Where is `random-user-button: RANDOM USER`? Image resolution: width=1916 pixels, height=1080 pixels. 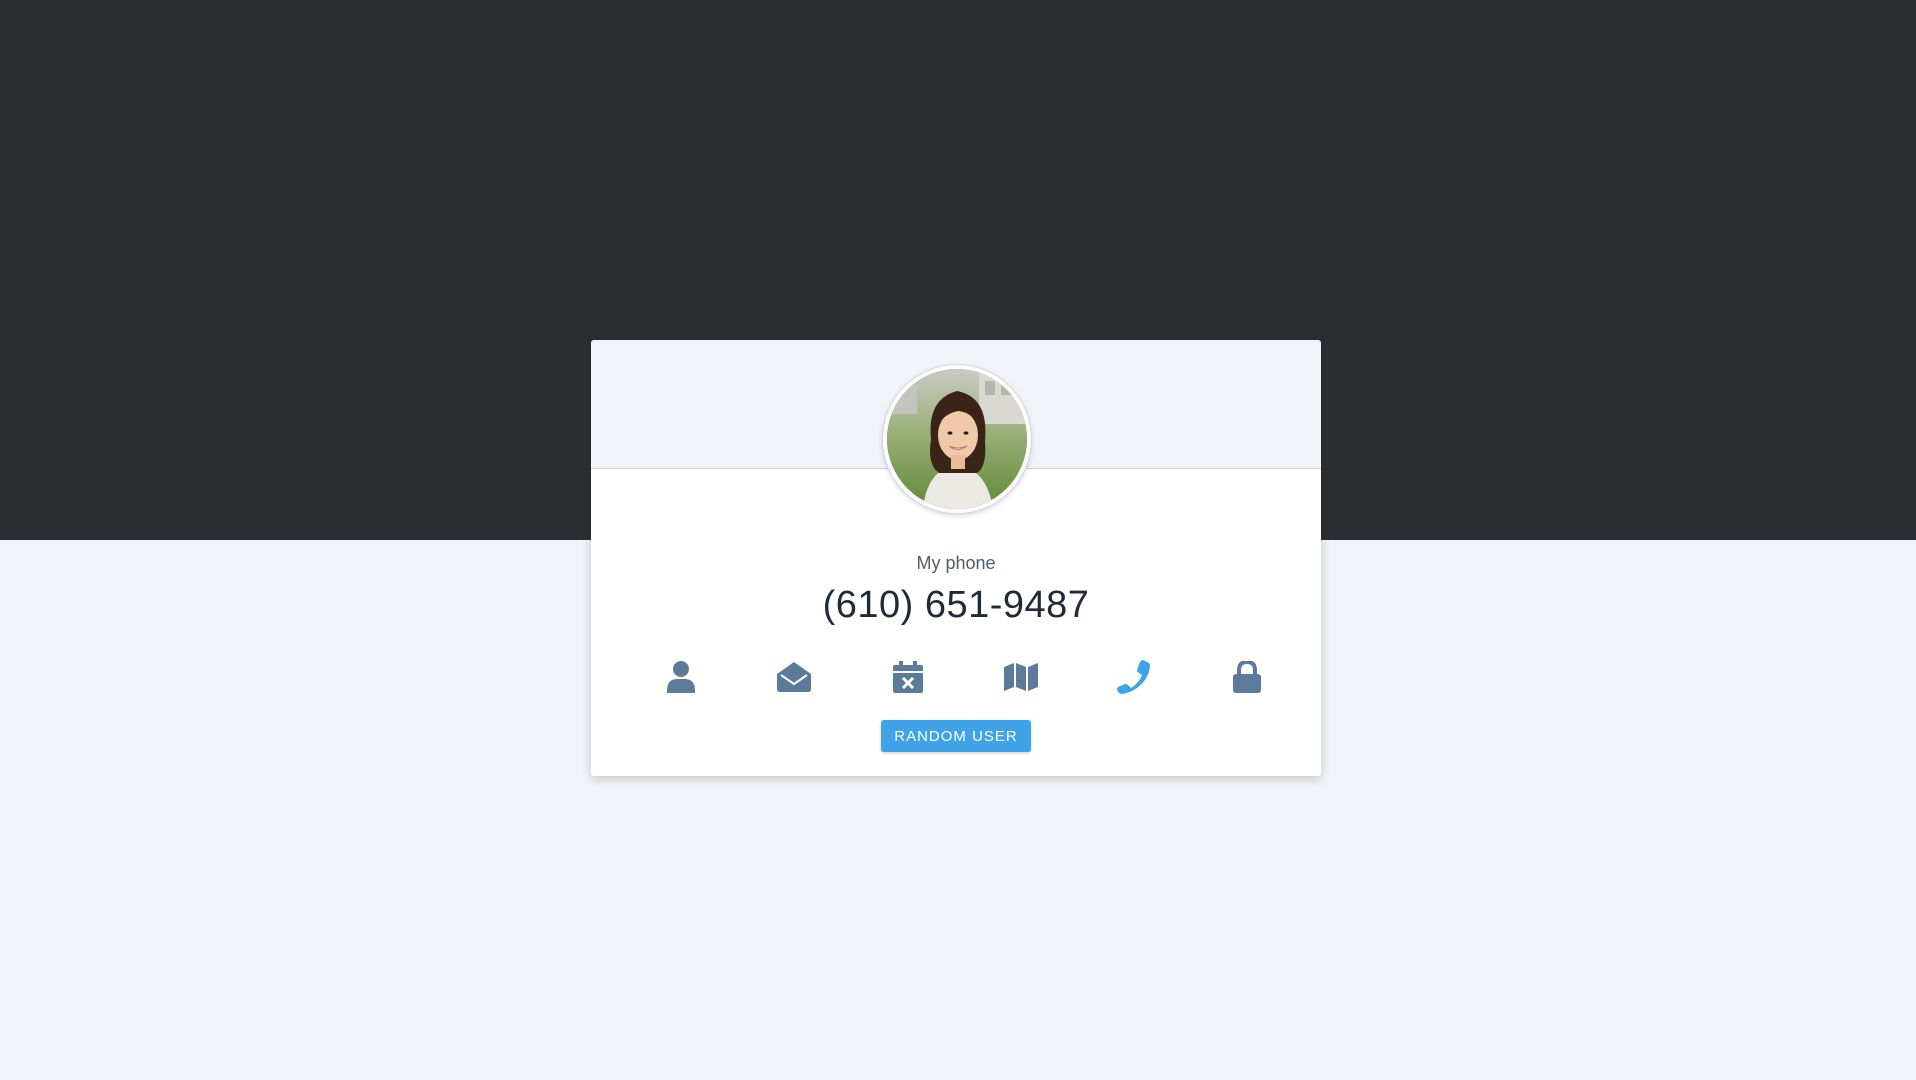
random-user-button: RANDOM USER is located at coordinates (956, 736).